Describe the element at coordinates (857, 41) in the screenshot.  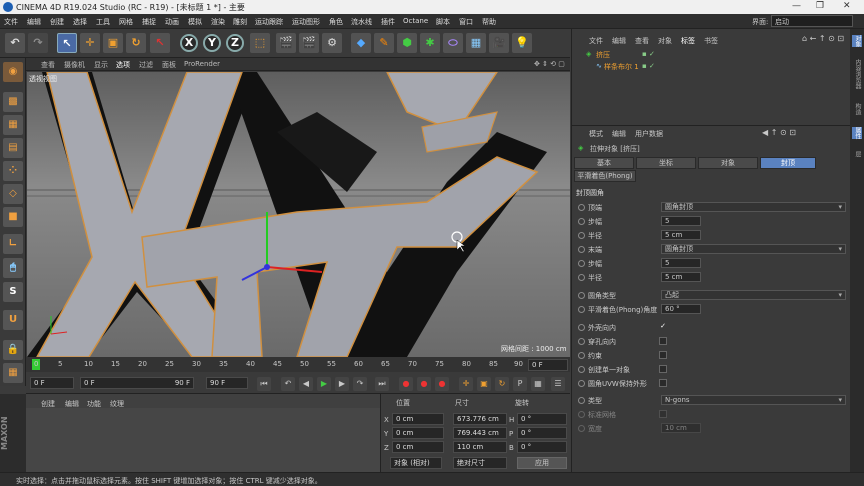
I see `side-tab-objects: 对象` at that location.